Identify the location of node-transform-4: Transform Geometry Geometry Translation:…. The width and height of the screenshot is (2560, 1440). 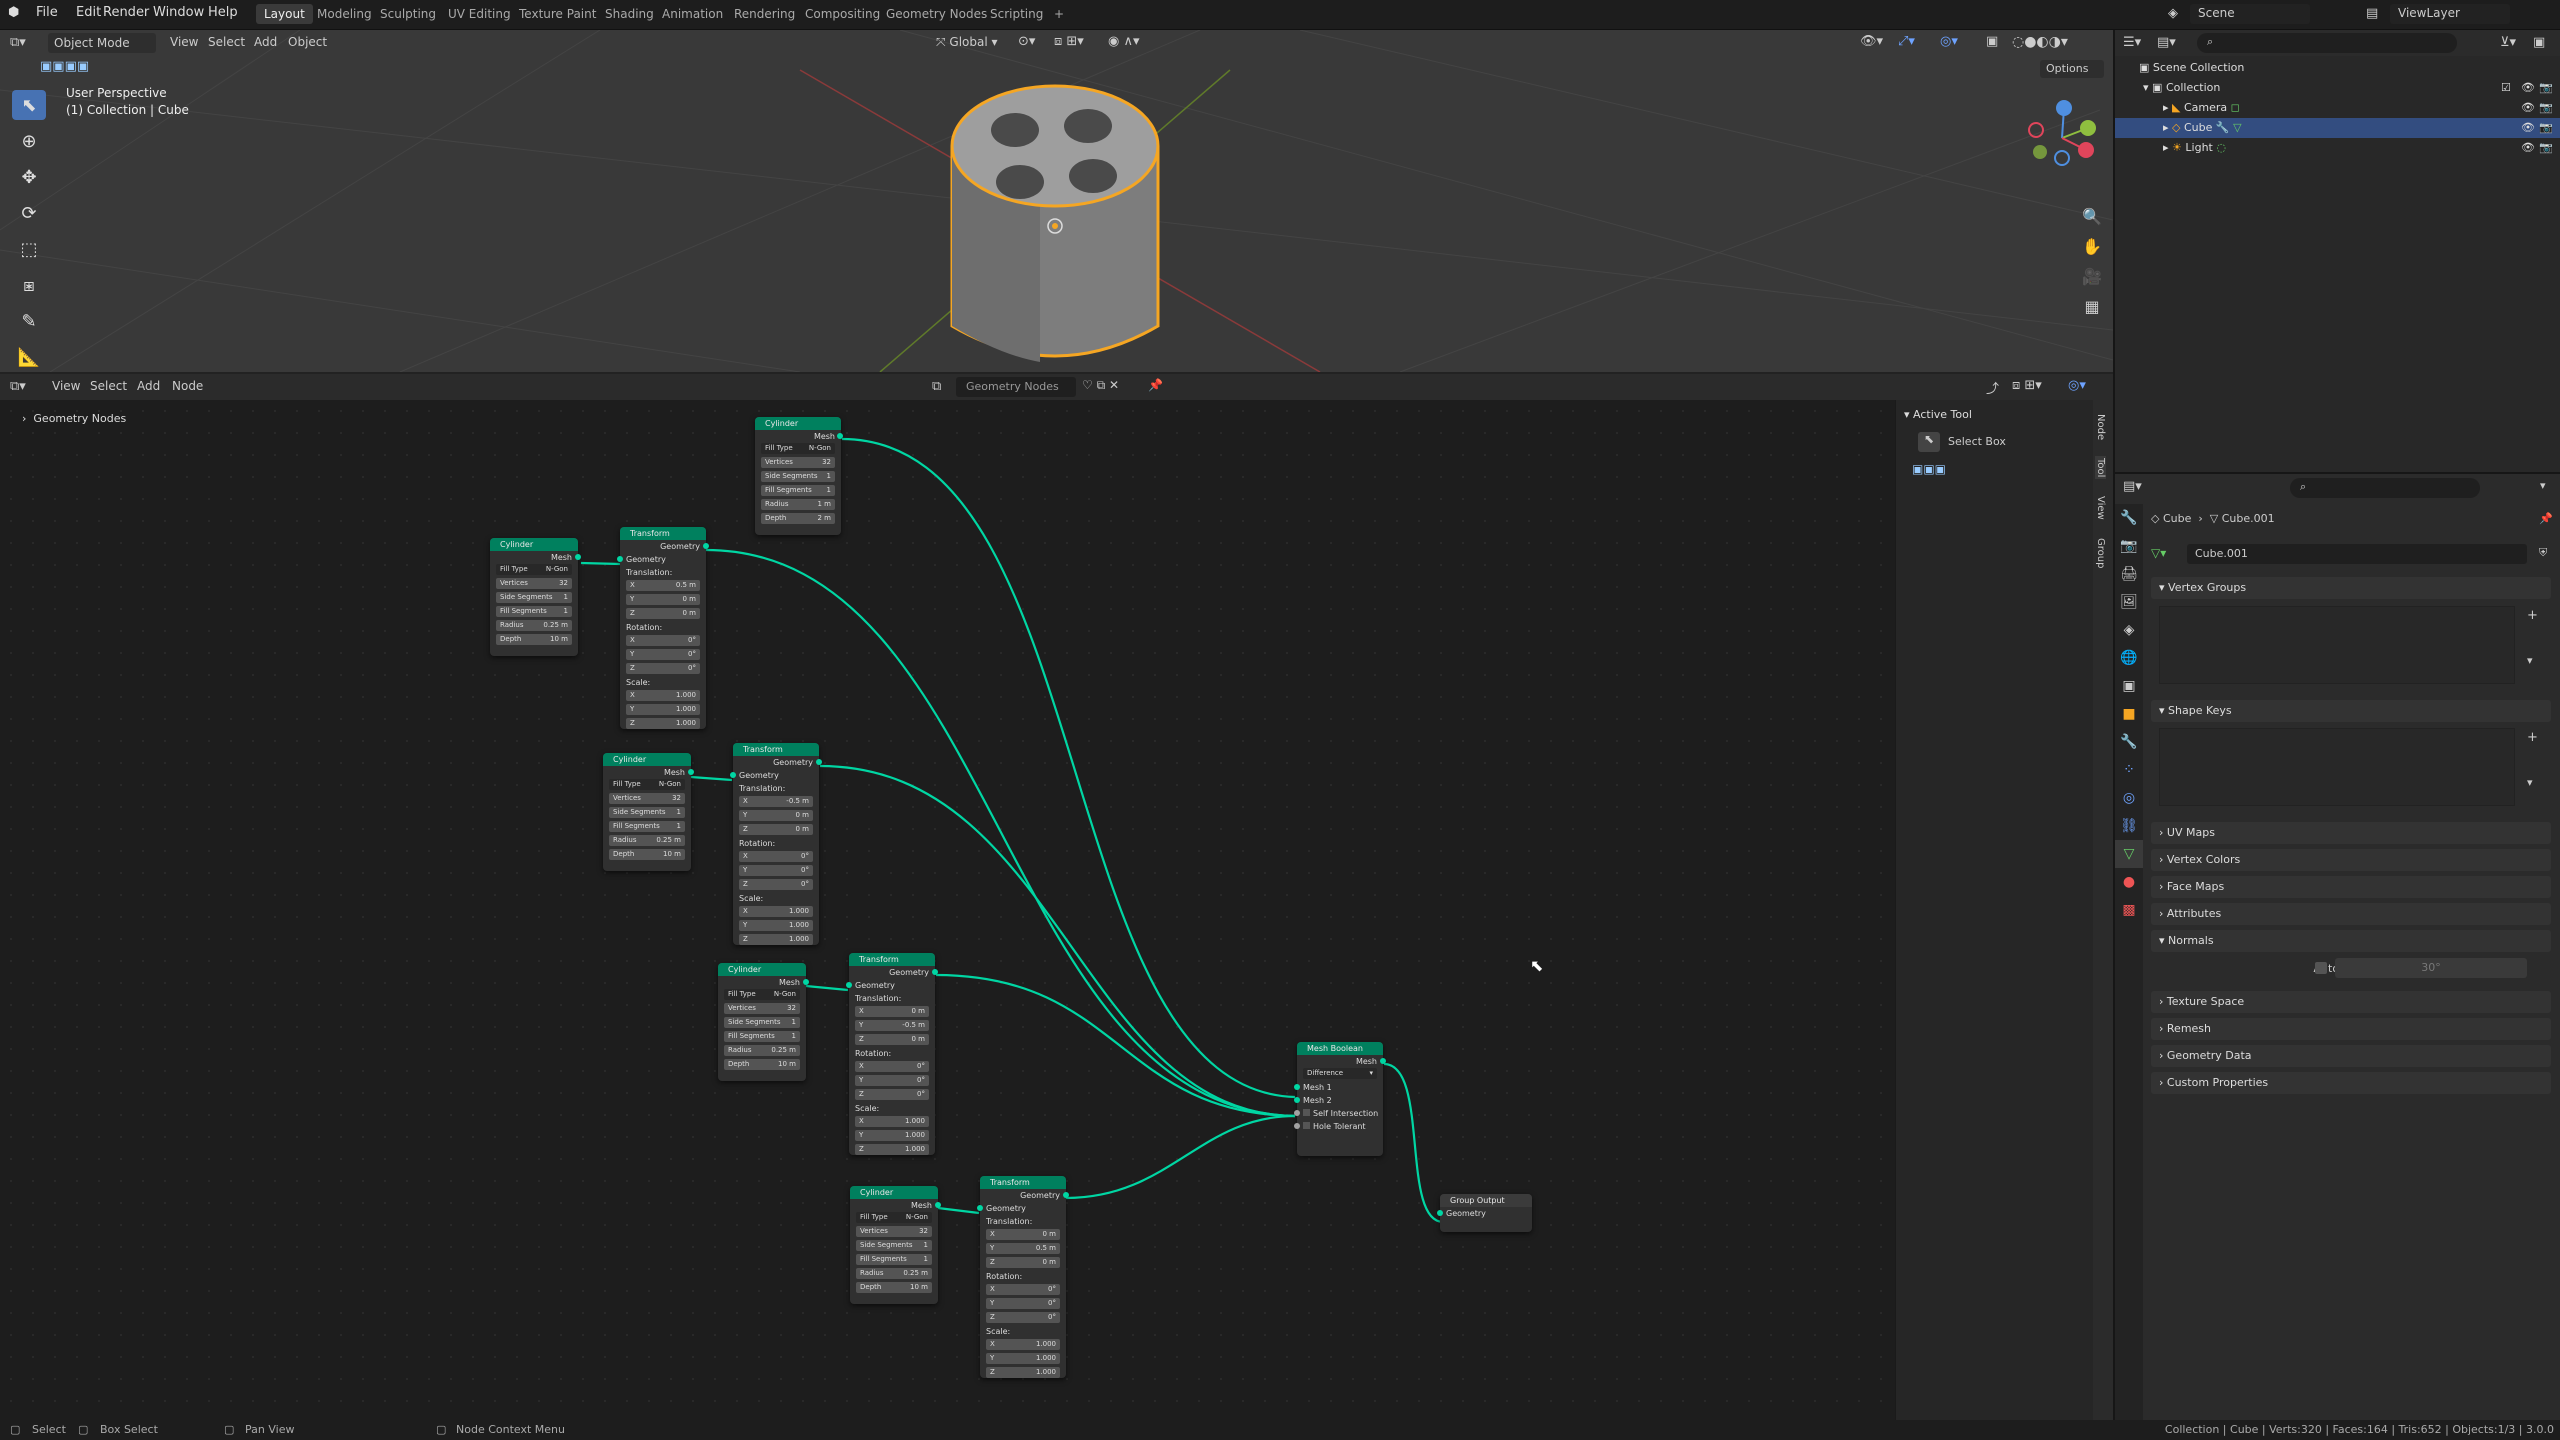
(1023, 1277).